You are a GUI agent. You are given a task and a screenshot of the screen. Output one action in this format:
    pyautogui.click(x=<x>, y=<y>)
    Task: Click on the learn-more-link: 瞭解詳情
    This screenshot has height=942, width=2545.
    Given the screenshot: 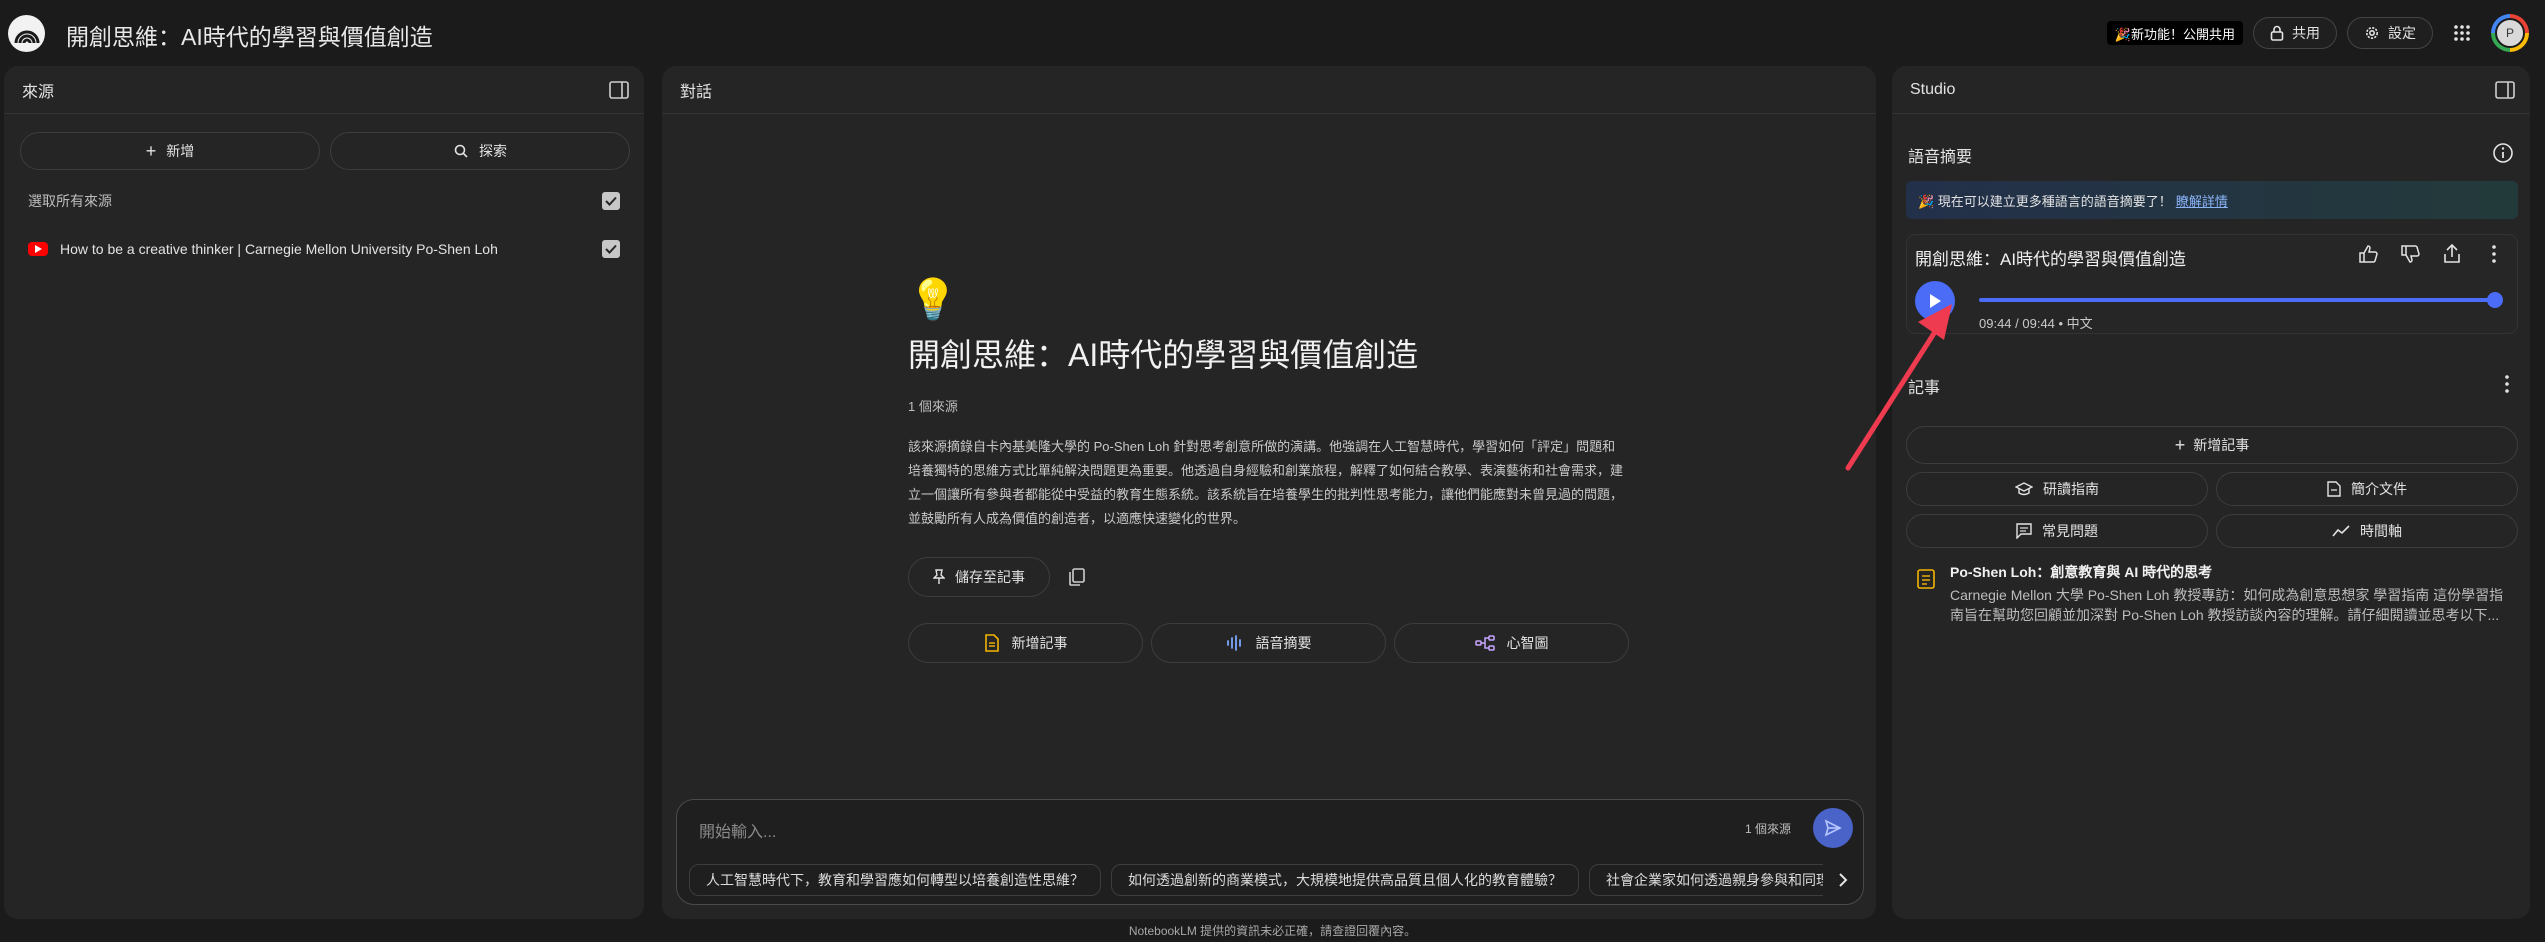 What is the action you would take?
    pyautogui.click(x=2202, y=200)
    